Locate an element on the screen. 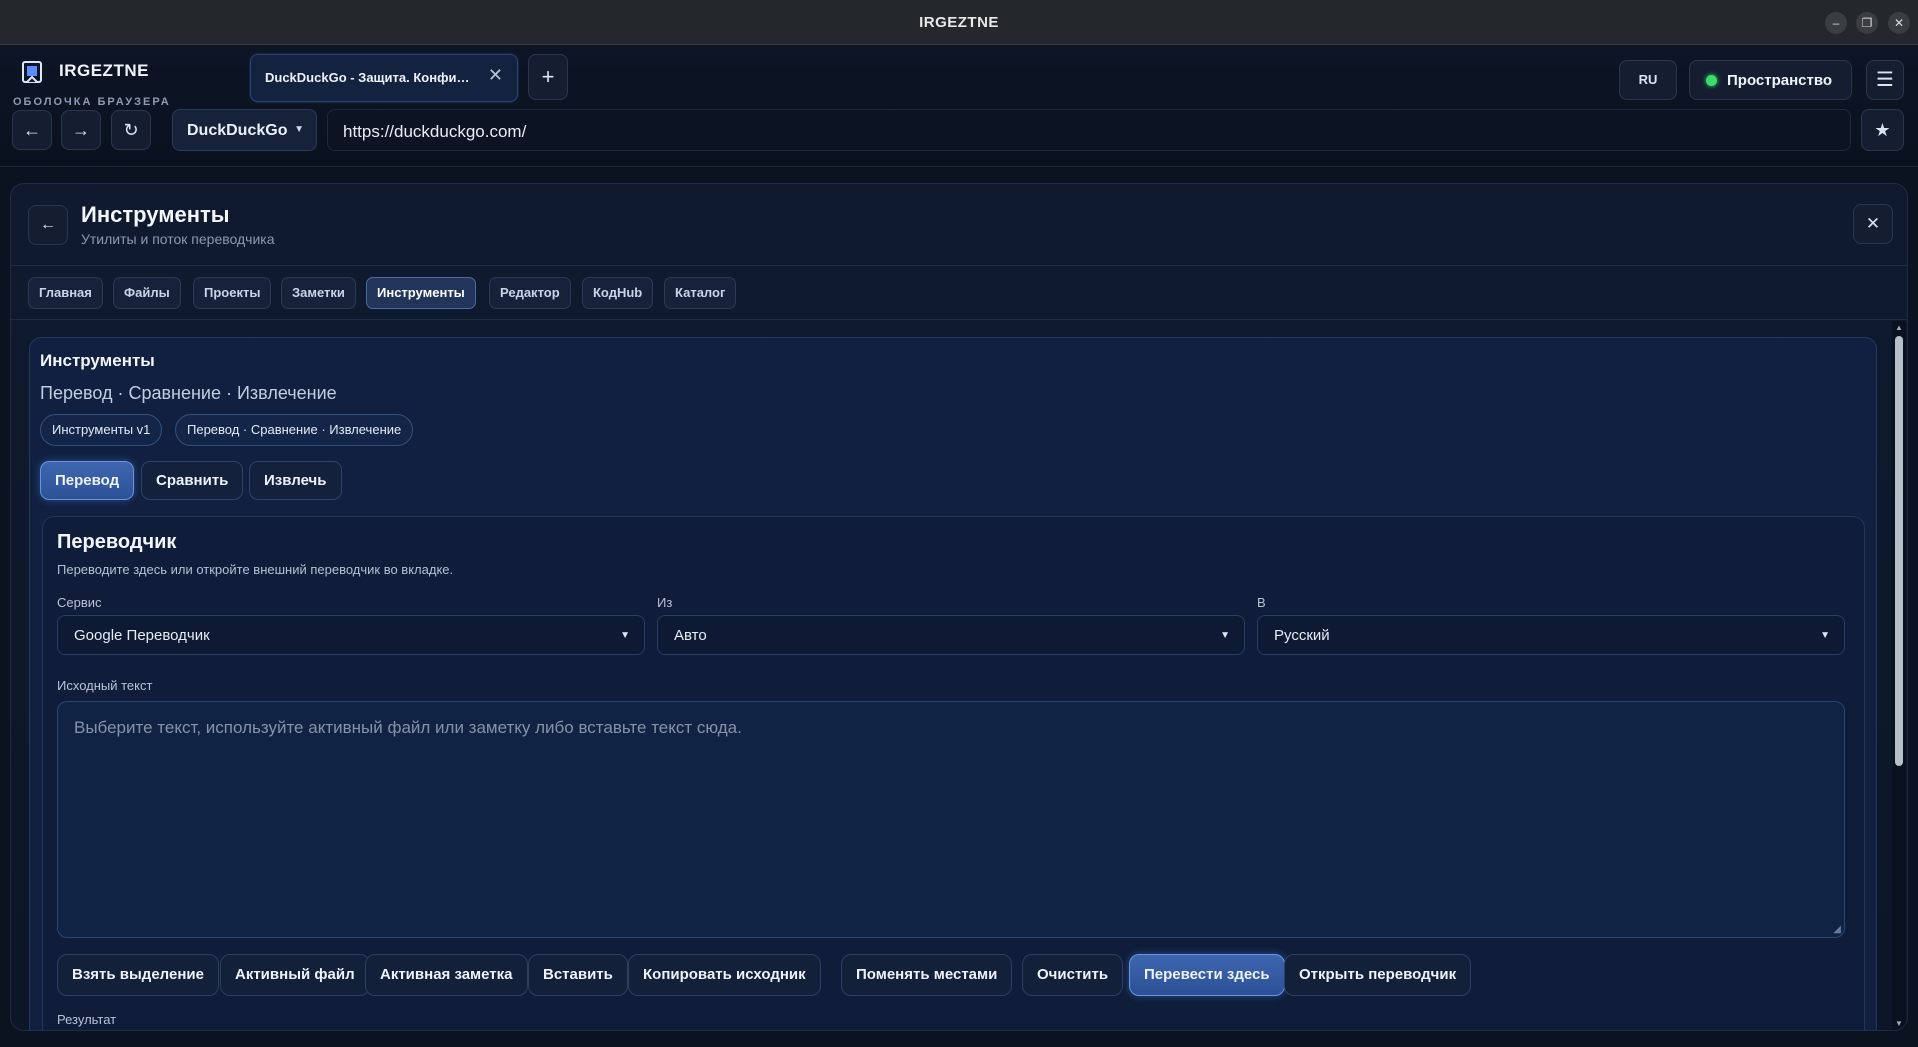 This screenshot has height=1047, width=1918. brand-subtitle: ОБОЛОЧКА БРАУЗЕРА is located at coordinates (92, 102).